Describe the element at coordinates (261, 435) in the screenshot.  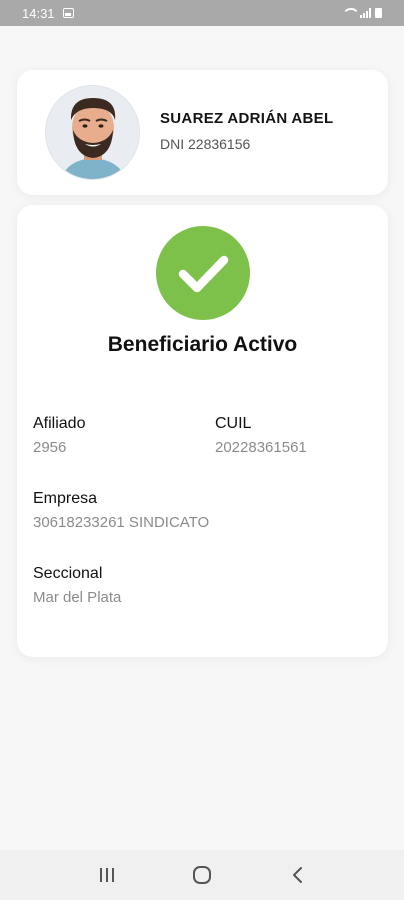
I see `field-cuil: CUIL 20228361561` at that location.